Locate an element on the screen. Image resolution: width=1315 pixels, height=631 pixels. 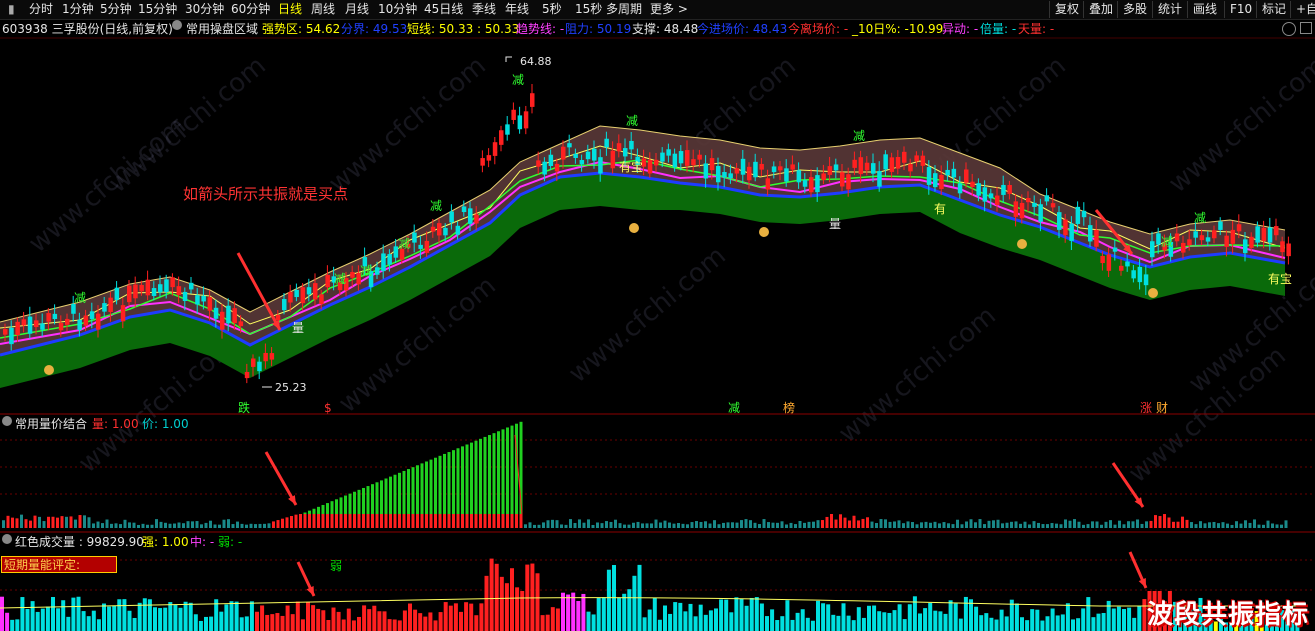
buy-point-annotation: 如箭头所示共振就是买点 is located at coordinates (266, 194).